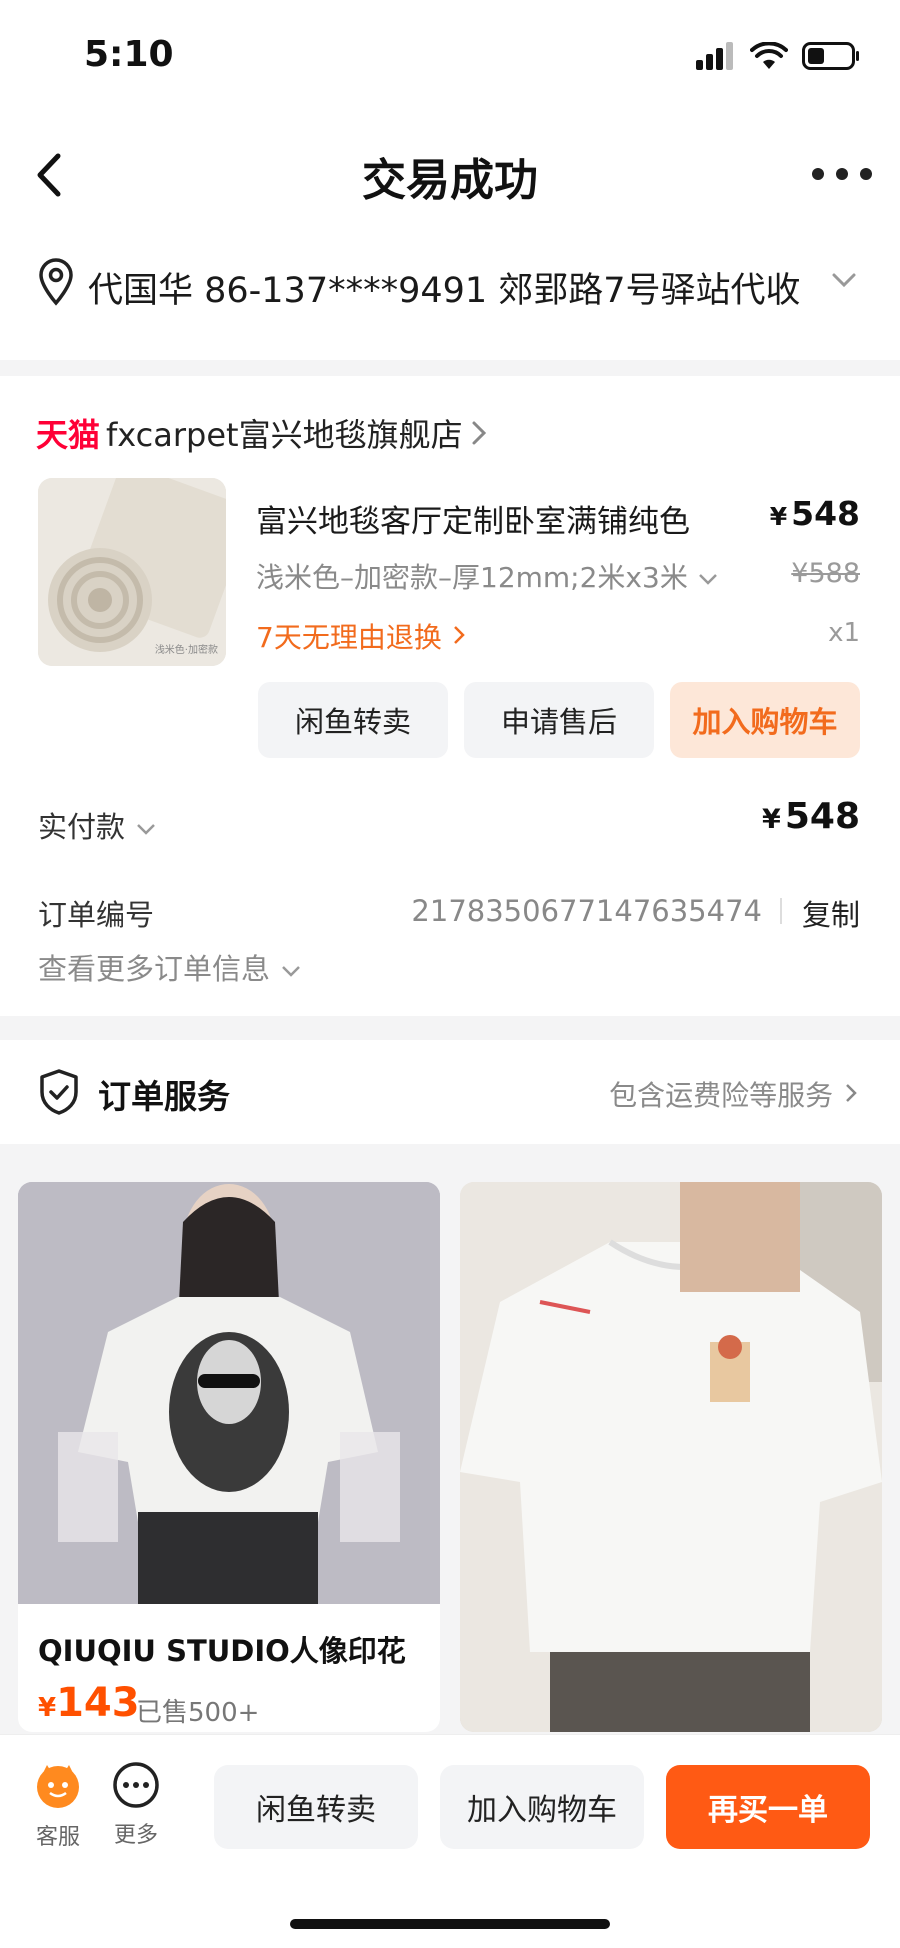 The height and width of the screenshot is (1948, 900). What do you see at coordinates (714, 56) in the screenshot?
I see `signal-icon` at bounding box center [714, 56].